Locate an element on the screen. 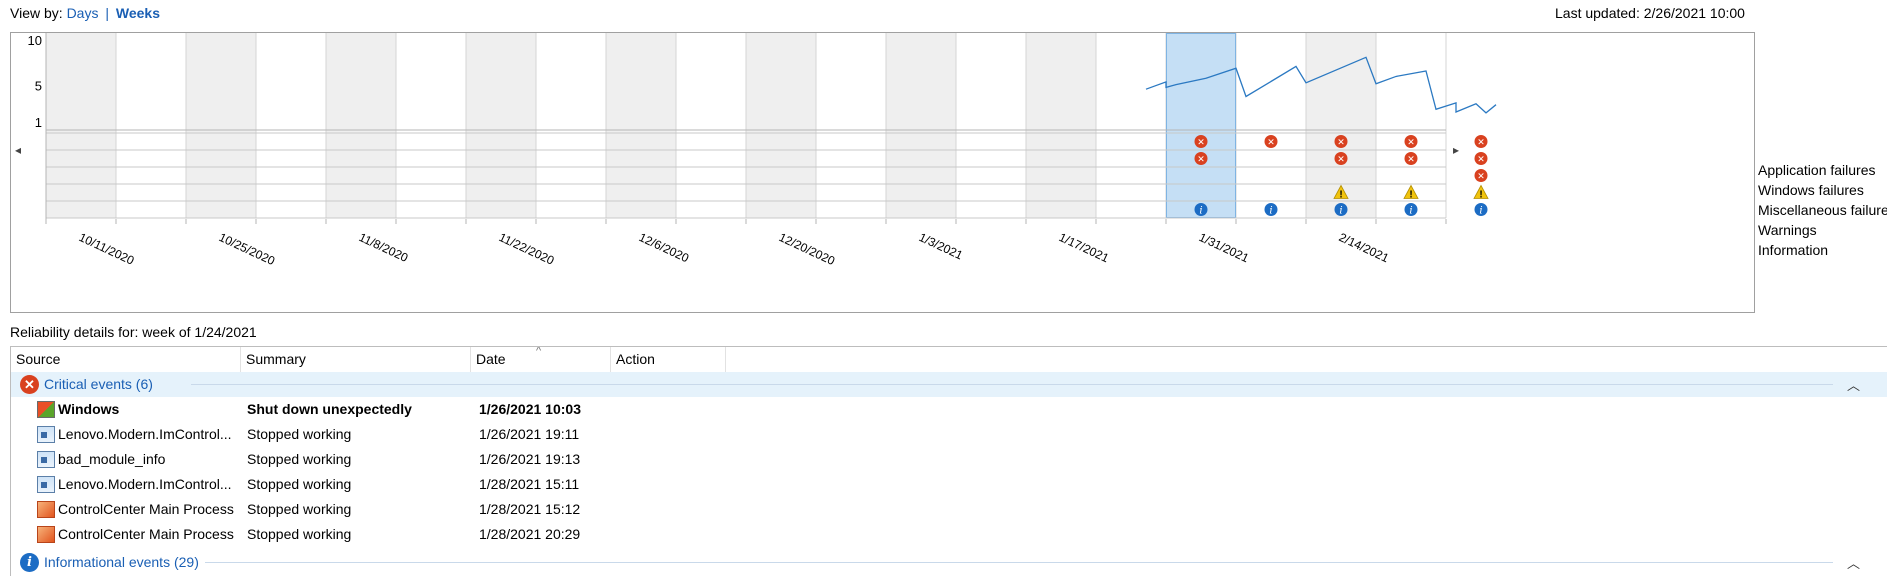  legend-windows-failures: Windows failures is located at coordinates (1811, 190).